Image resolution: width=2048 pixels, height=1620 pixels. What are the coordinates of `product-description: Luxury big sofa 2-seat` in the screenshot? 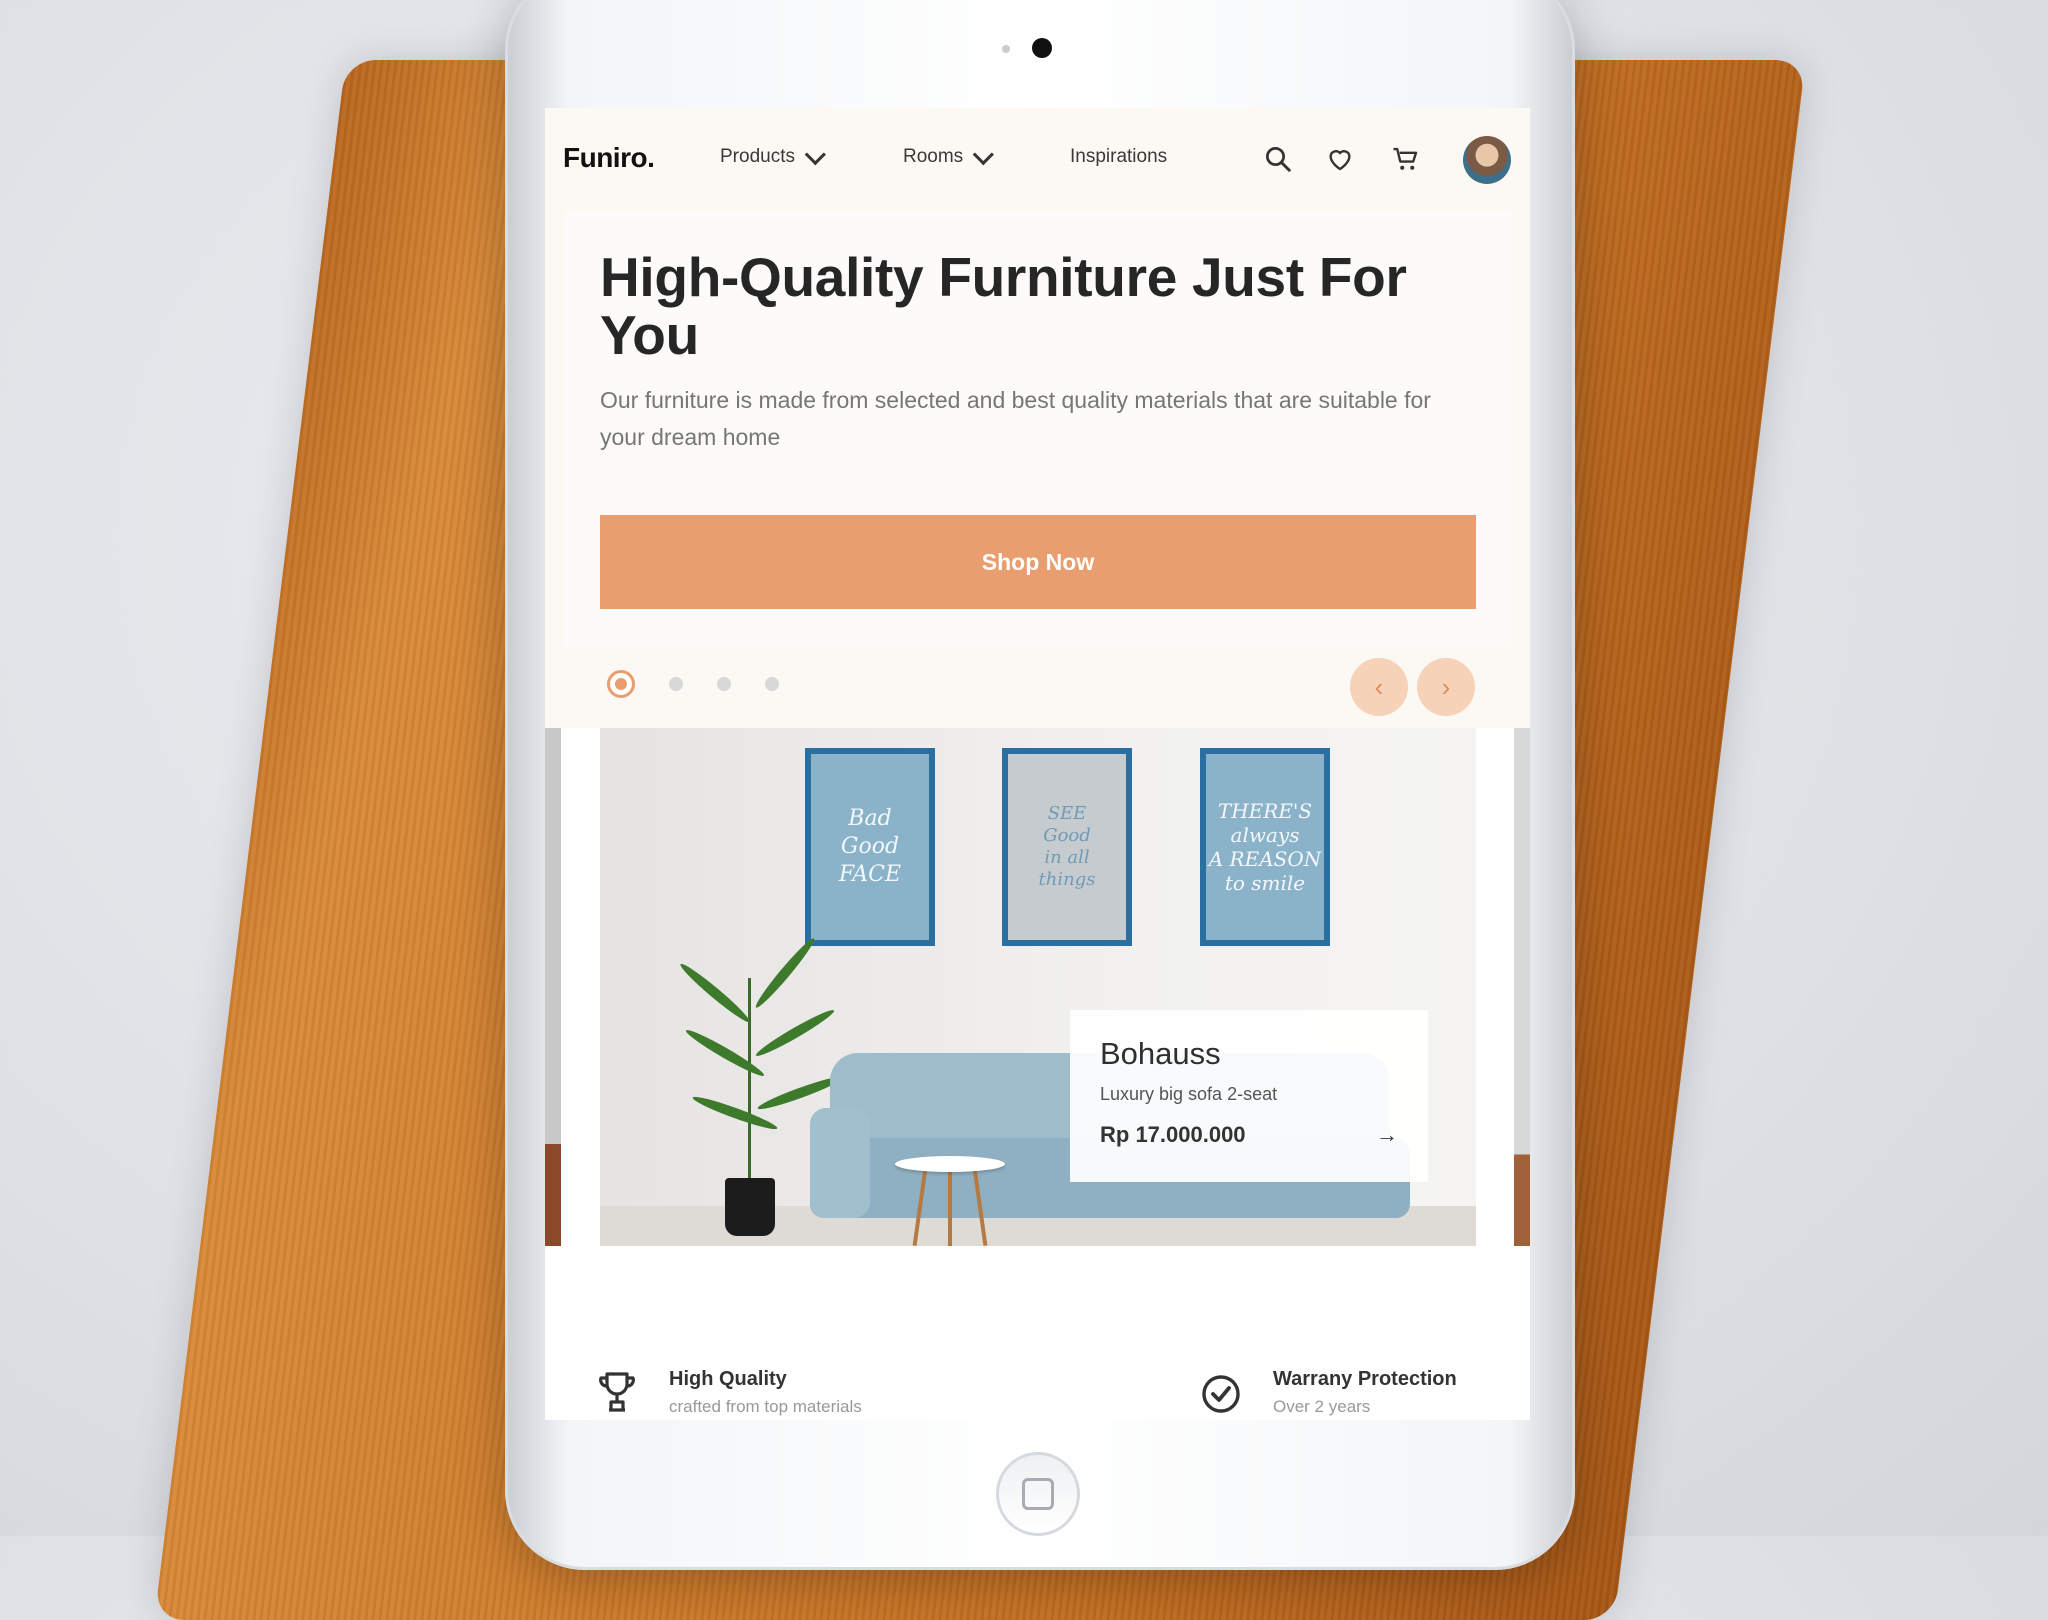 It's located at (1189, 1094).